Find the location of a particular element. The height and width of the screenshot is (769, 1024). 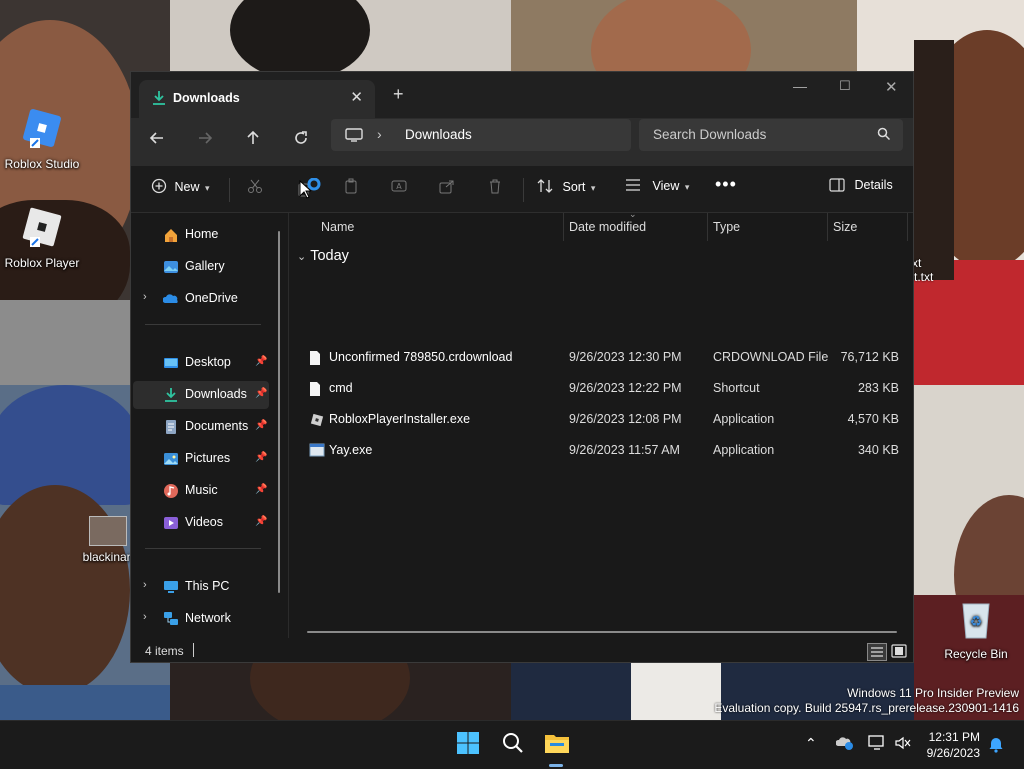

view-button: View ▾ is located at coordinates (657, 186).